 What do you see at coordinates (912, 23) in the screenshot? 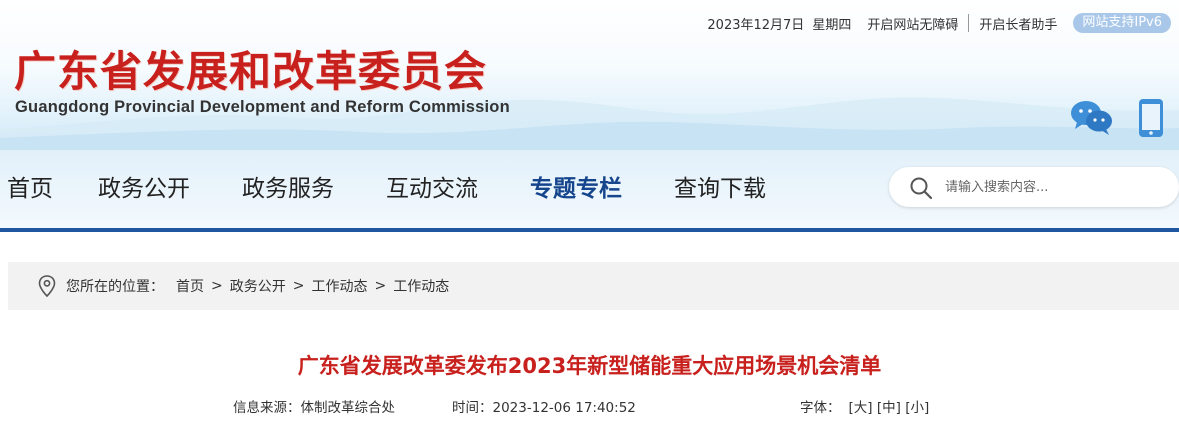
I see `accessibility-link: 开启网站无障碍` at bounding box center [912, 23].